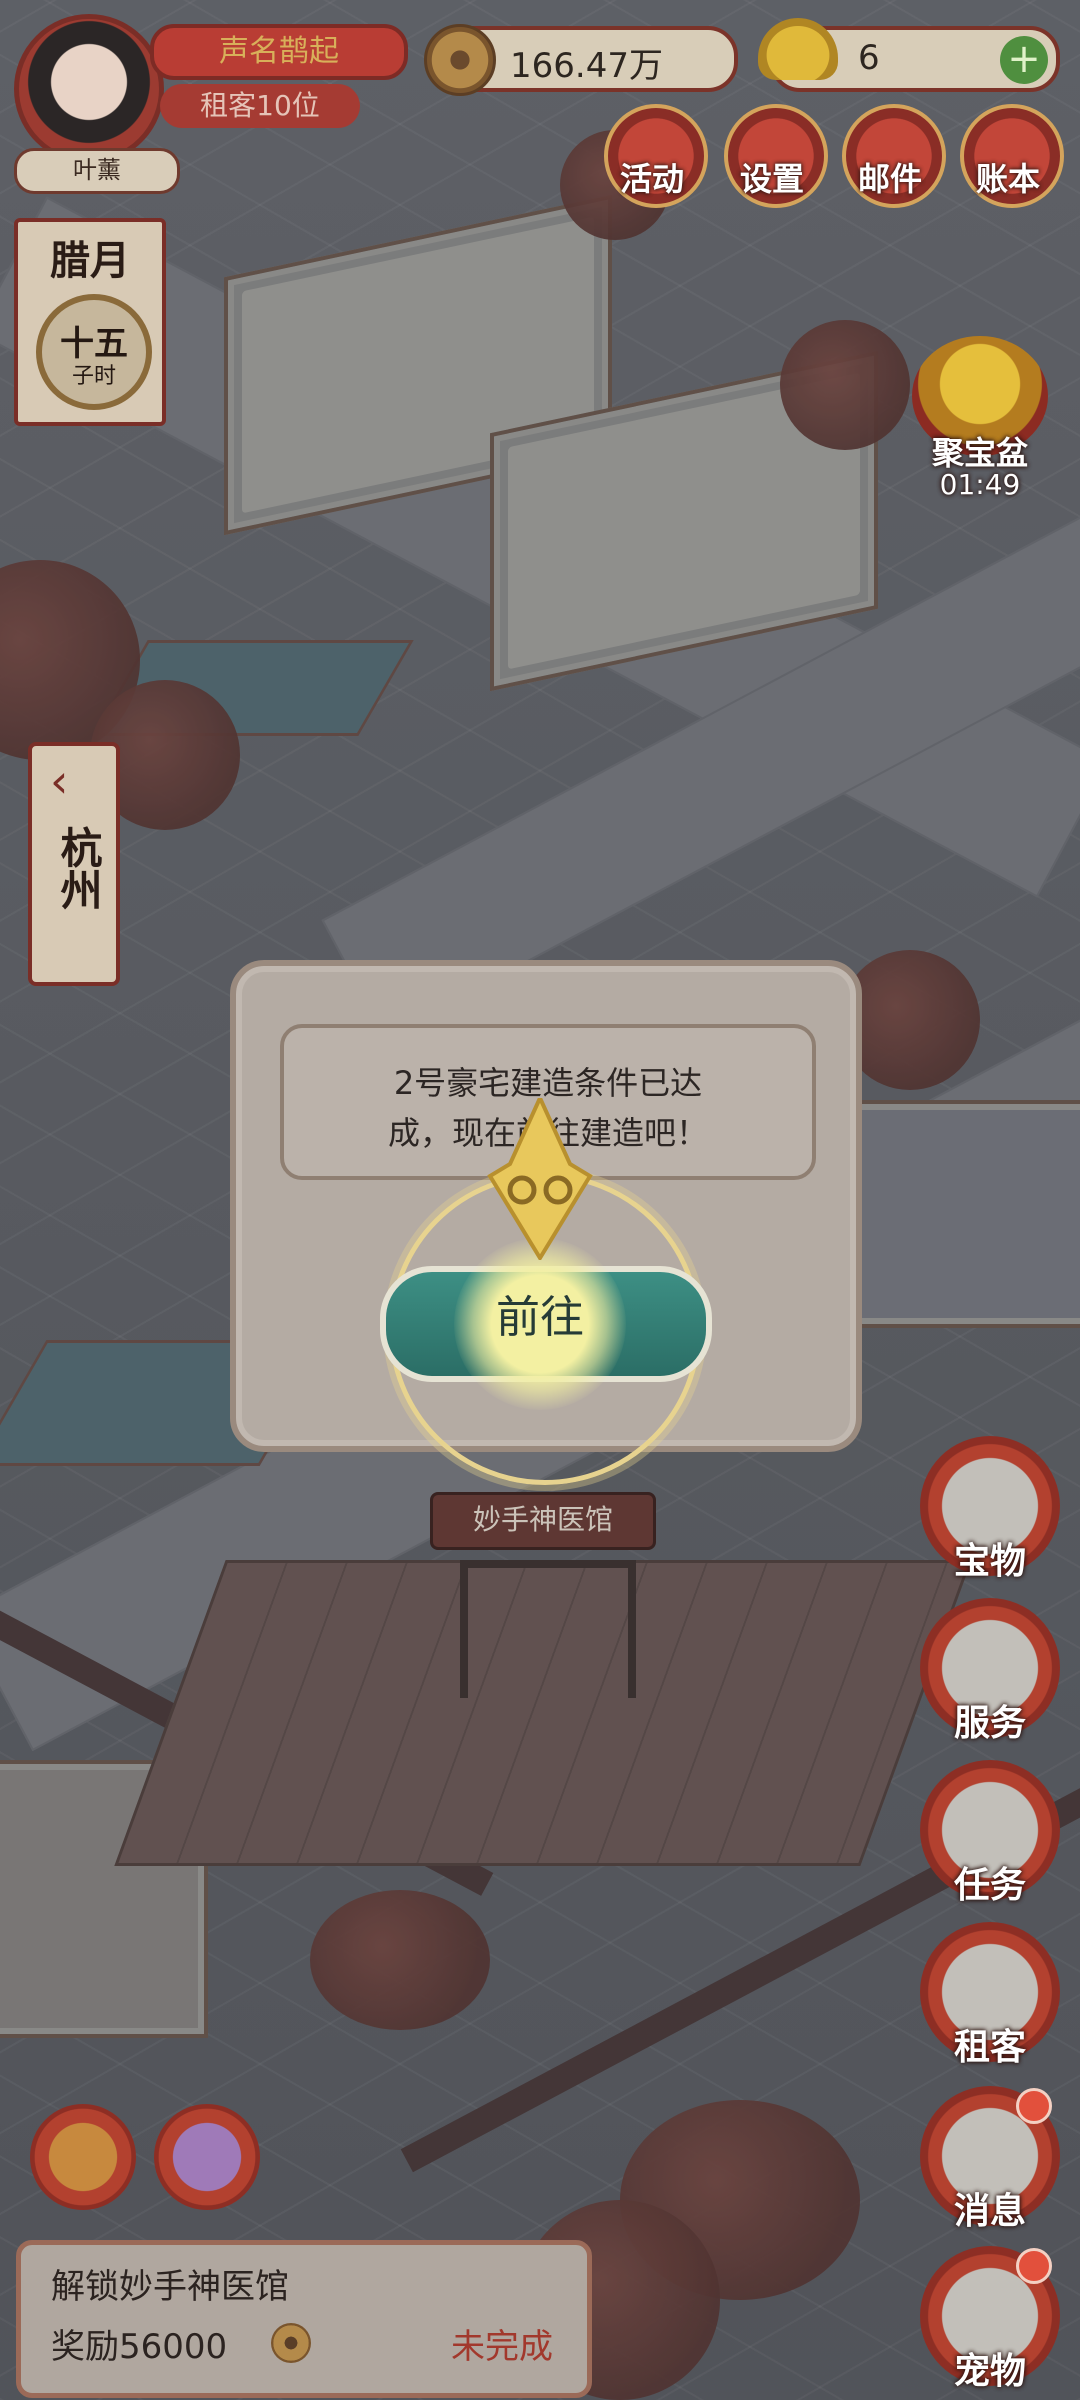  I want to click on go-button: 前往, so click(540, 1318).